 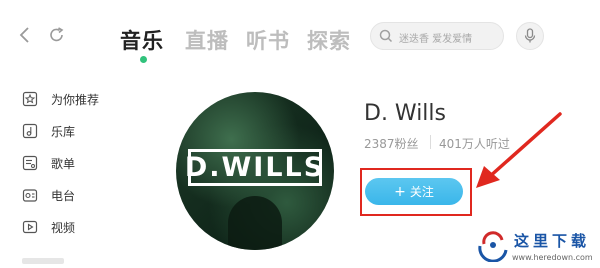 I want to click on video-icon, so click(x=30, y=227).